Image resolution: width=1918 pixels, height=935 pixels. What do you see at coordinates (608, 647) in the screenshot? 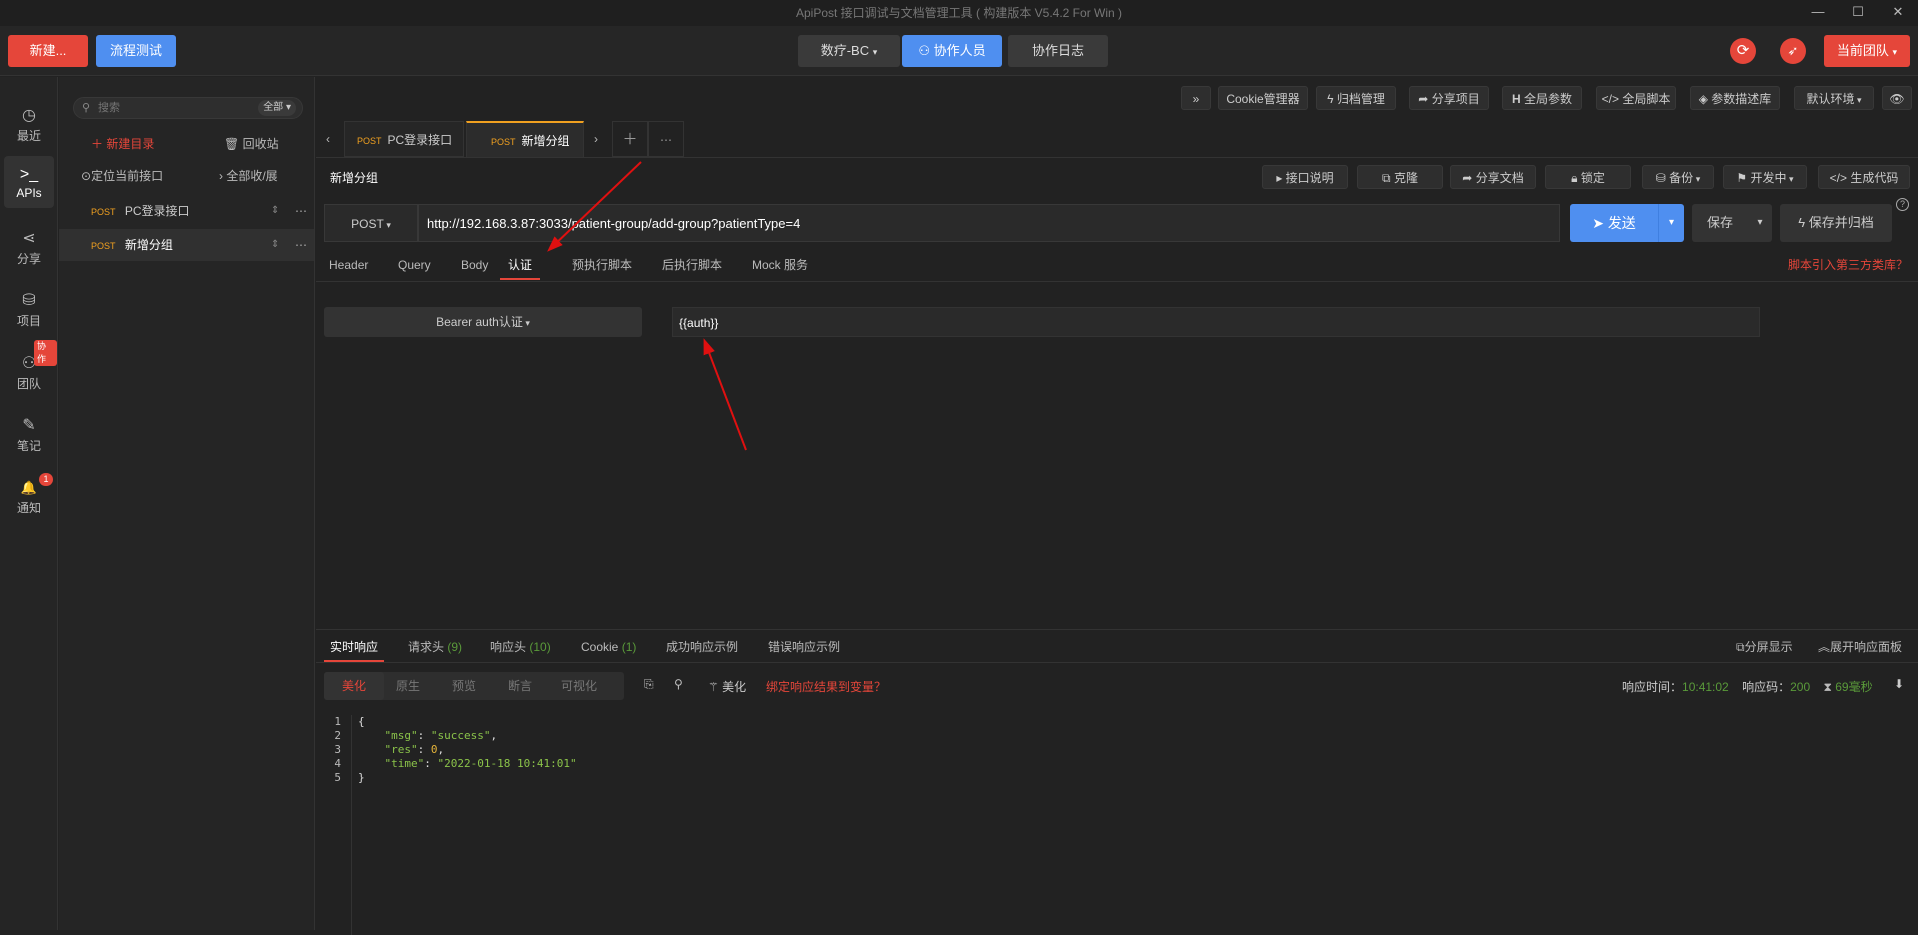
I see `tab-cookie: Cookie (1)` at bounding box center [608, 647].